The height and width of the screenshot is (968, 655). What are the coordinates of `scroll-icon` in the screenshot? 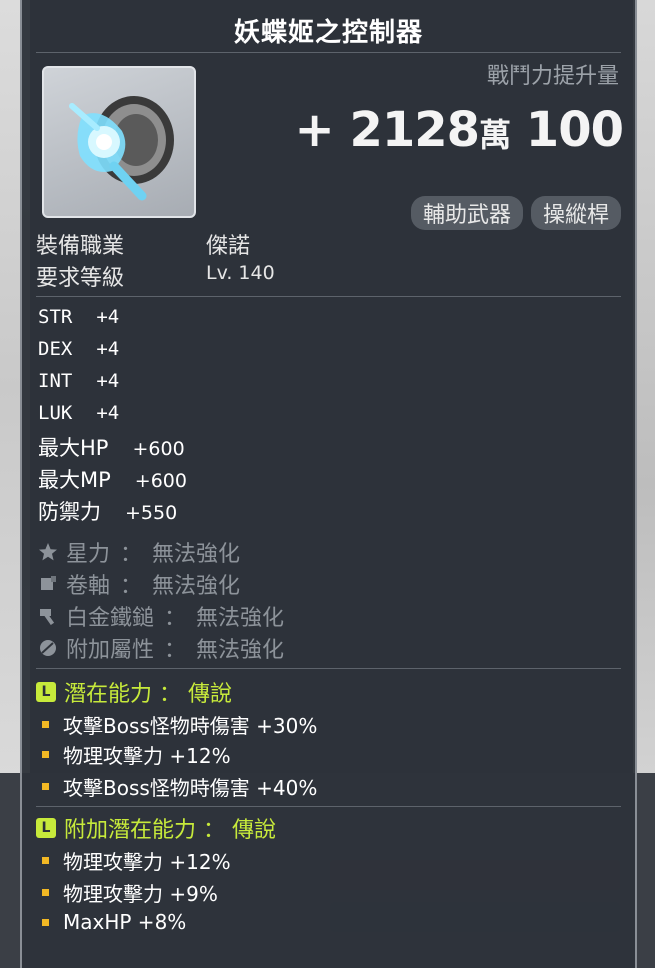 It's located at (48, 583).